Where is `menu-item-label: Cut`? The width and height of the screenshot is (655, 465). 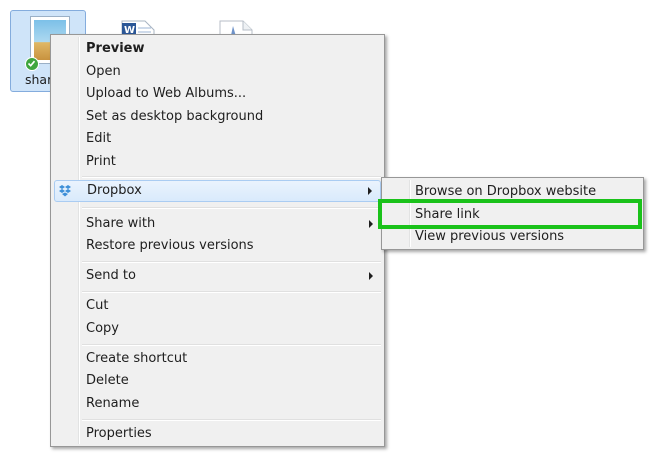 menu-item-label: Cut is located at coordinates (97, 305).